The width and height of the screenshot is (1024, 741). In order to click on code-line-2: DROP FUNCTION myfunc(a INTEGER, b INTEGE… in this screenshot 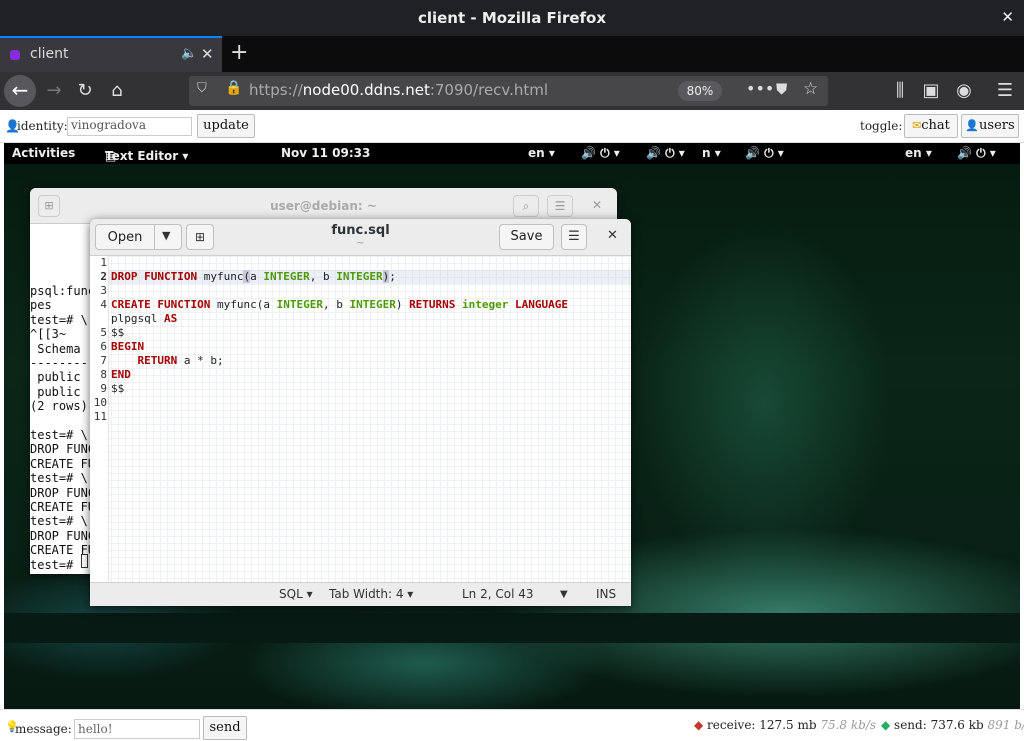, I will do `click(253, 277)`.